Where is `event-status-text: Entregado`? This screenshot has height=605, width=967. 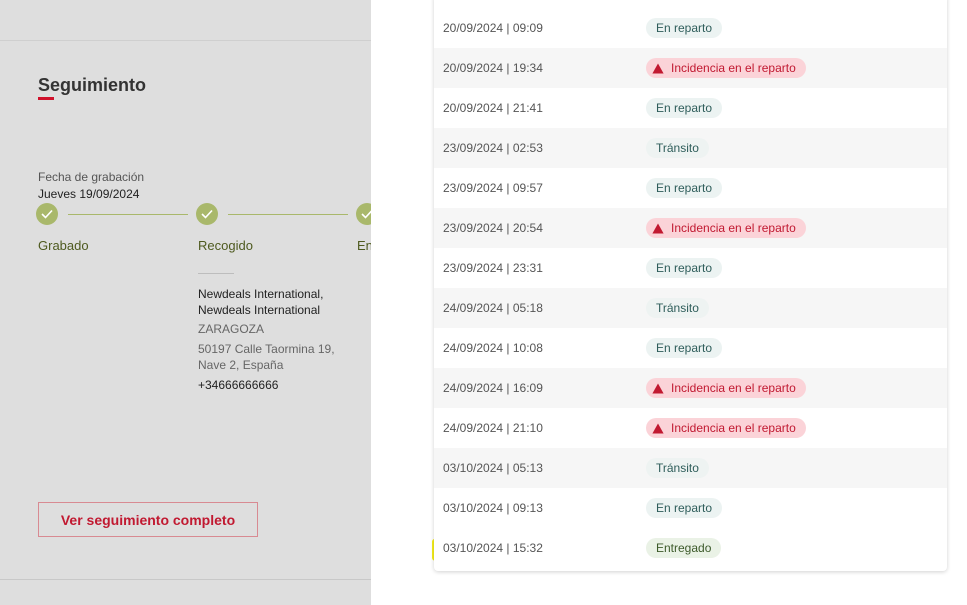
event-status-text: Entregado is located at coordinates (684, 548).